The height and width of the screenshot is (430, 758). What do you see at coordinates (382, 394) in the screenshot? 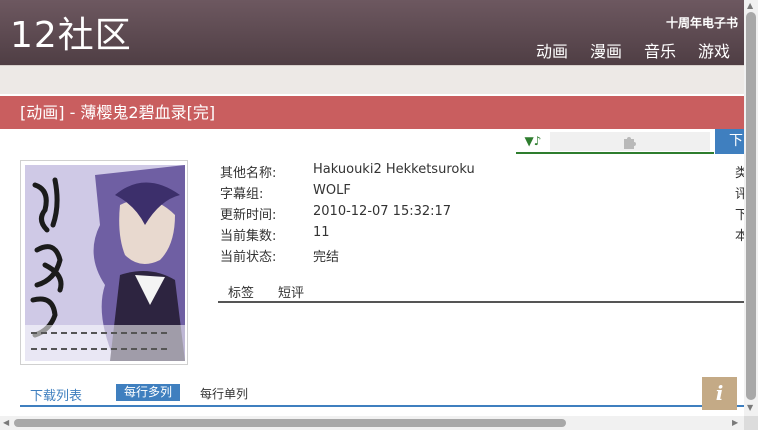
I see `download-list-tabs: 下载列表 每行多列 每行单列` at bounding box center [382, 394].